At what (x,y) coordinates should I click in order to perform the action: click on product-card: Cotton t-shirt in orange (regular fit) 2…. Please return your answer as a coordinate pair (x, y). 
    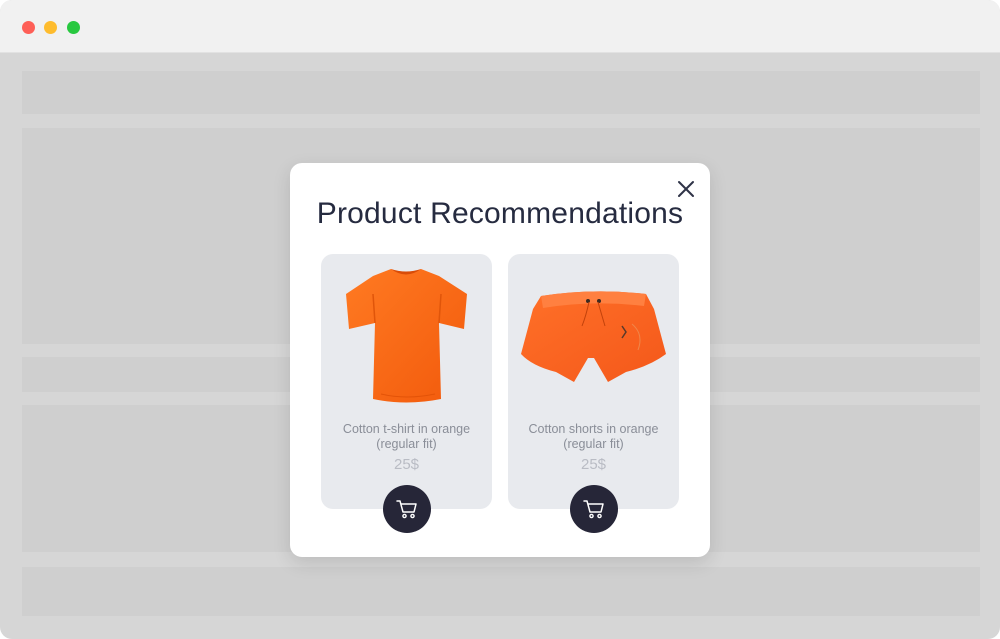
    Looking at the image, I should click on (406, 393).